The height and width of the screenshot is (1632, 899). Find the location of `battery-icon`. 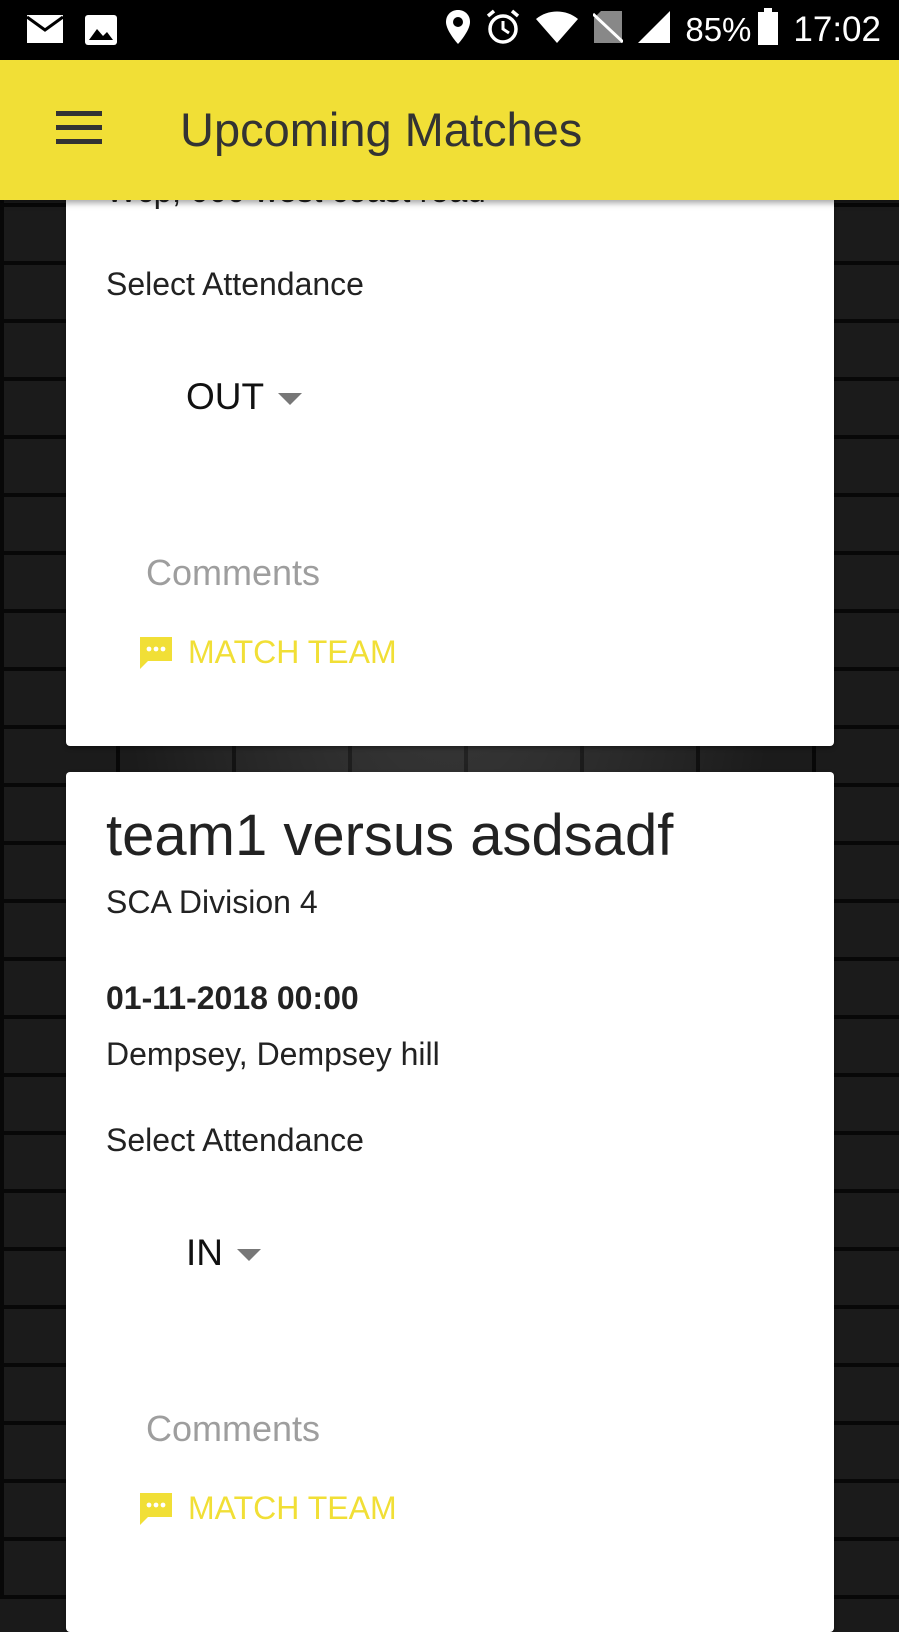

battery-icon is located at coordinates (768, 29).